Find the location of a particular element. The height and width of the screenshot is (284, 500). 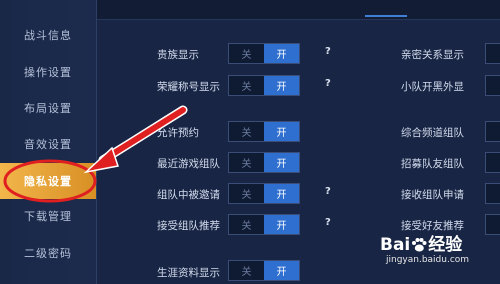

toggle-accept-friend-recommend is located at coordinates (492, 224).